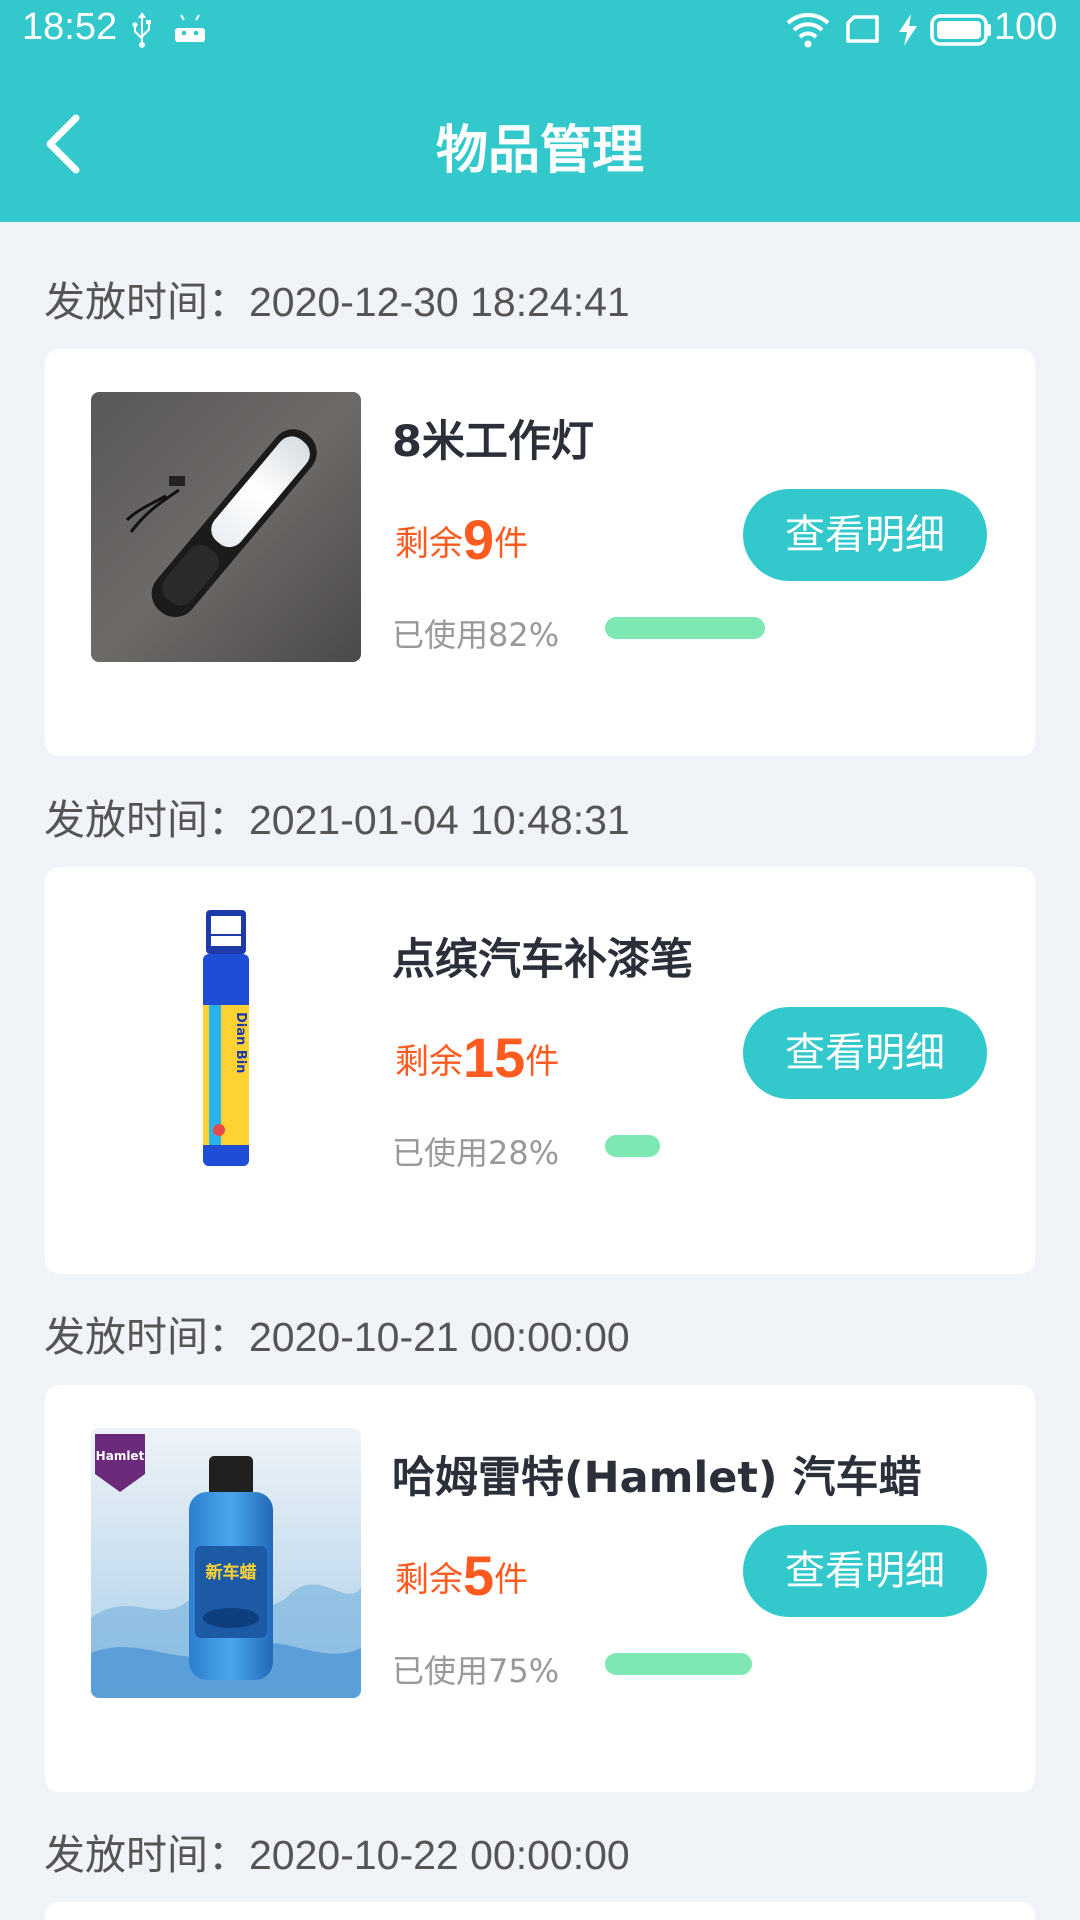  What do you see at coordinates (540, 30) in the screenshot?
I see `status-bar: 18:52 100` at bounding box center [540, 30].